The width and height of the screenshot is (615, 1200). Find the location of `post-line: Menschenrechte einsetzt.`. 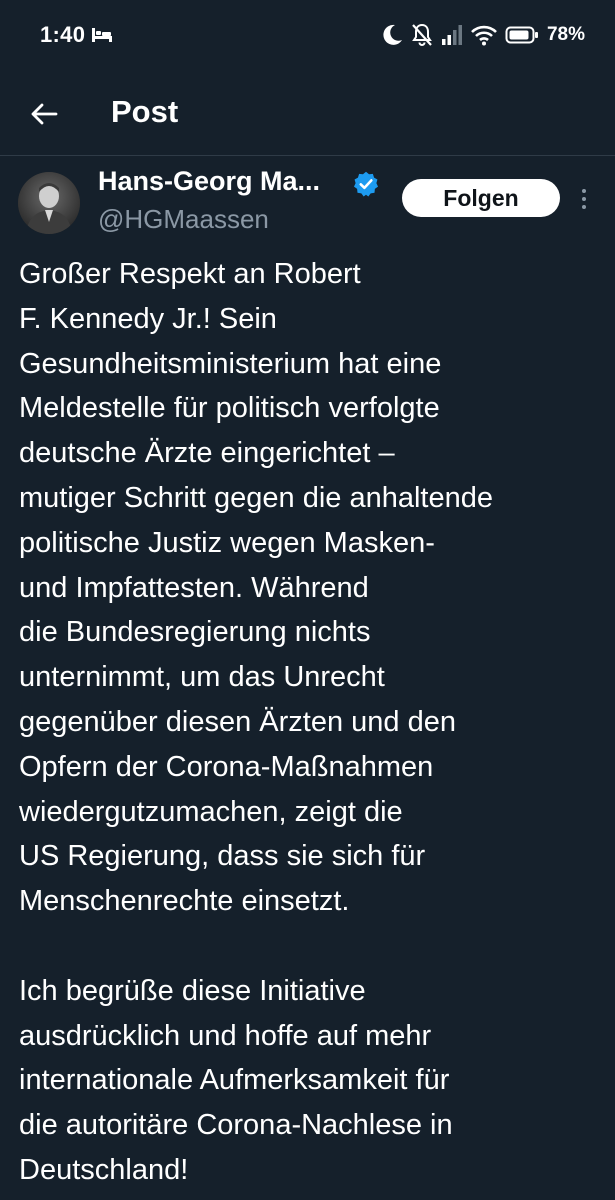

post-line: Menschenrechte einsetzt. is located at coordinates (184, 901).